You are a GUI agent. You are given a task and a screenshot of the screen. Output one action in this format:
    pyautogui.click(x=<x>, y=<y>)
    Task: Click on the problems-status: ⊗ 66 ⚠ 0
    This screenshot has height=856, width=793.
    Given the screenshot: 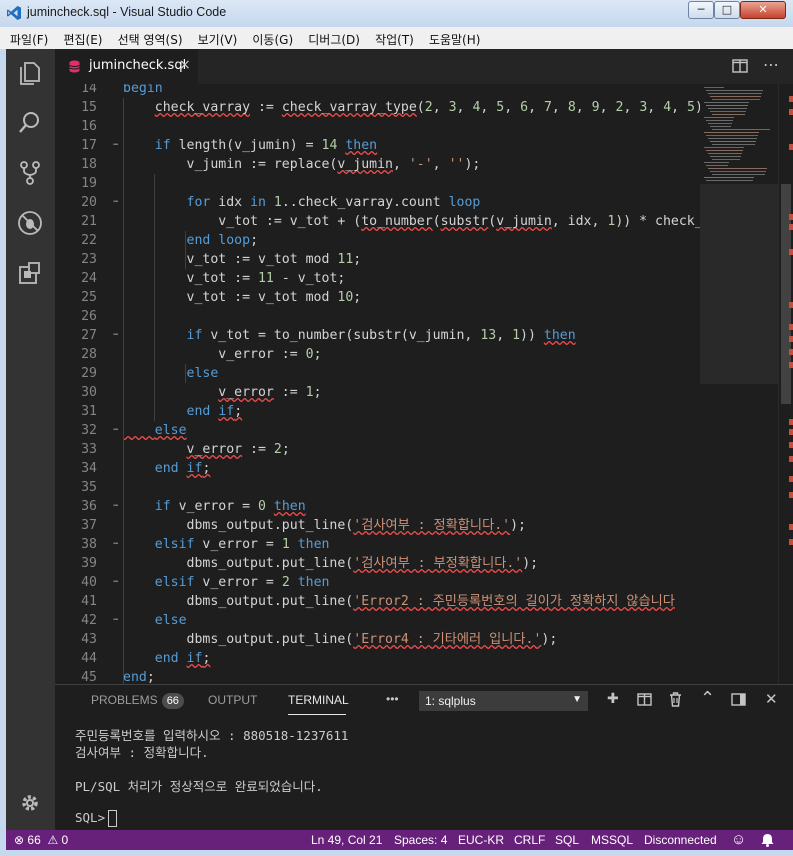 What is the action you would take?
    pyautogui.click(x=41, y=840)
    